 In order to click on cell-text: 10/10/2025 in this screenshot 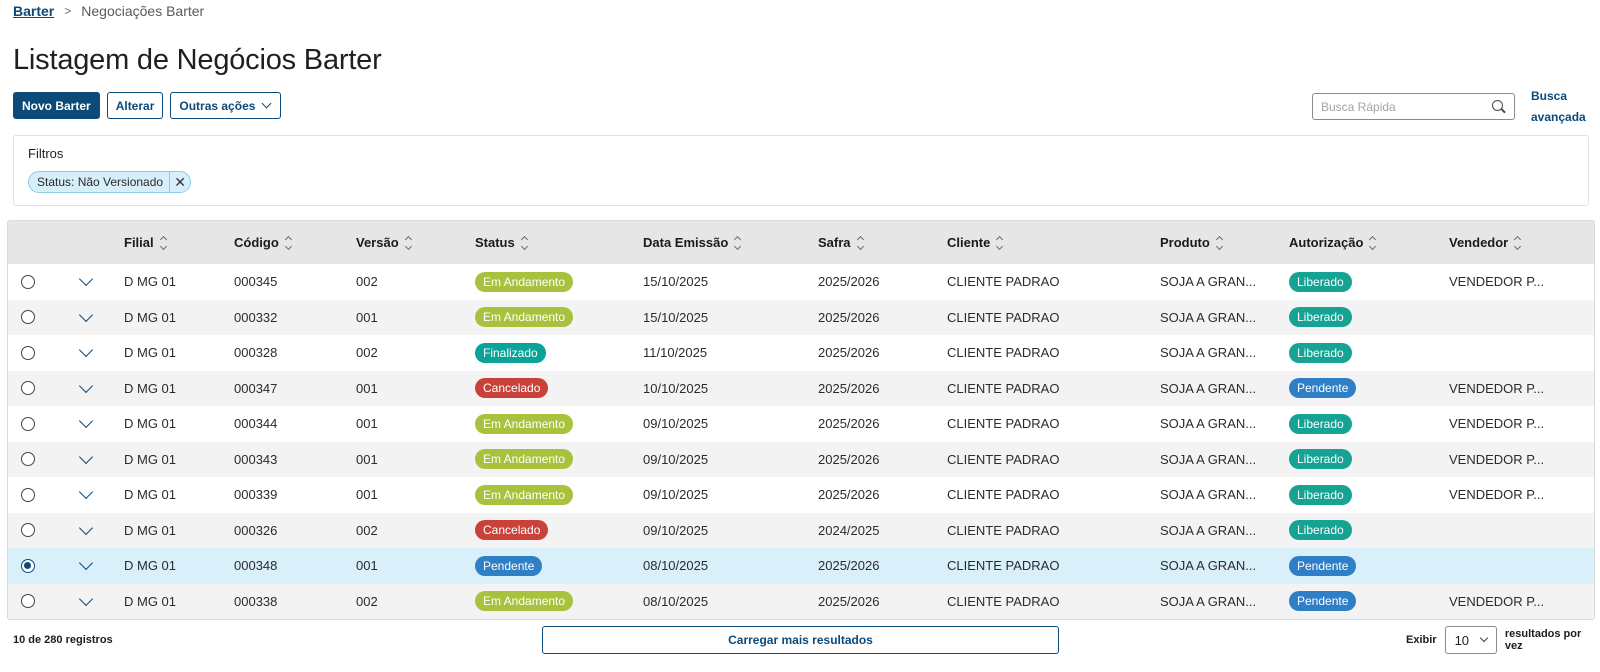, I will do `click(676, 388)`.